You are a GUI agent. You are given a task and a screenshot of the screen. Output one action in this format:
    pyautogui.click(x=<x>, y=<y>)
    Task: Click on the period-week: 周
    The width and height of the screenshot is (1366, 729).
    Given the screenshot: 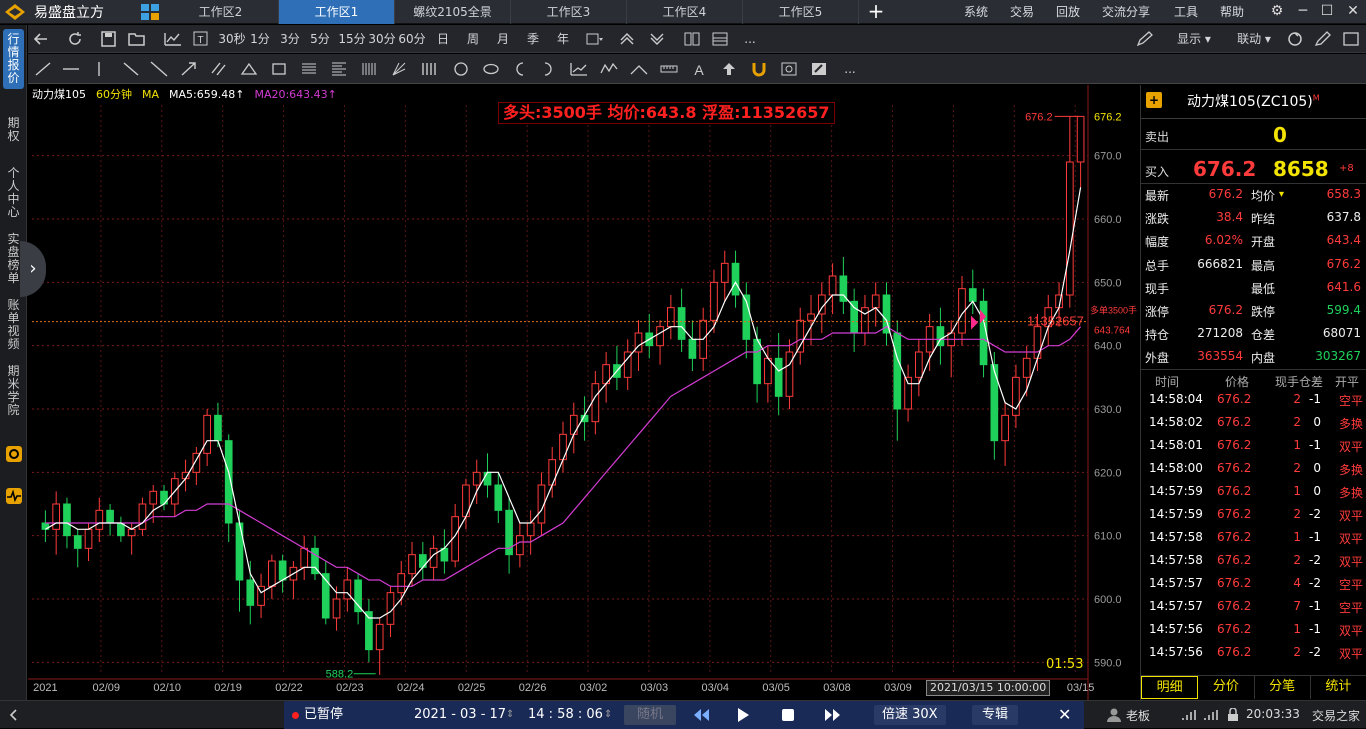 What is the action you would take?
    pyautogui.click(x=473, y=39)
    